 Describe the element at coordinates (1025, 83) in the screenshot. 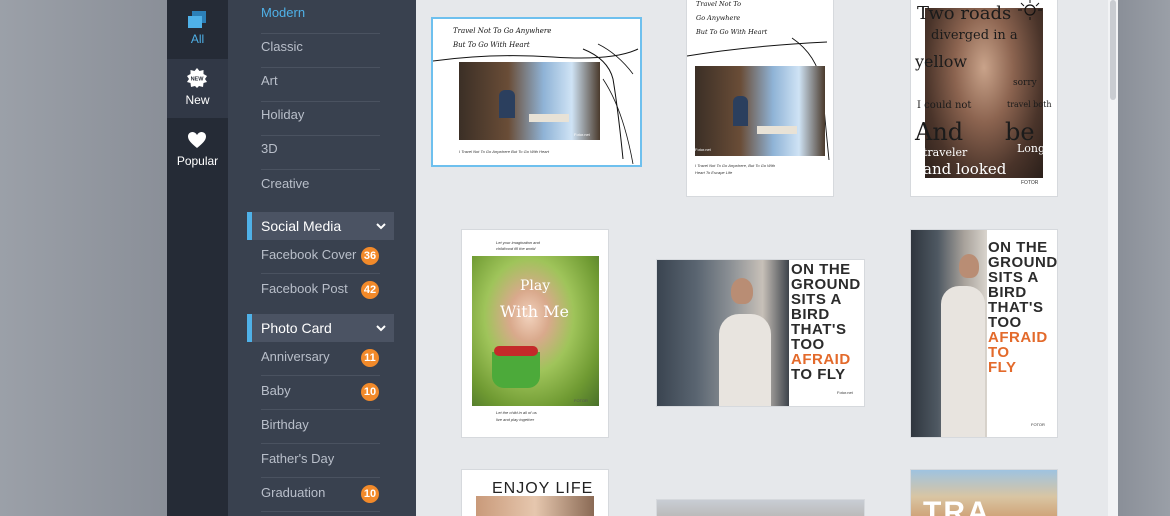

I see `poem-line: sorry` at that location.